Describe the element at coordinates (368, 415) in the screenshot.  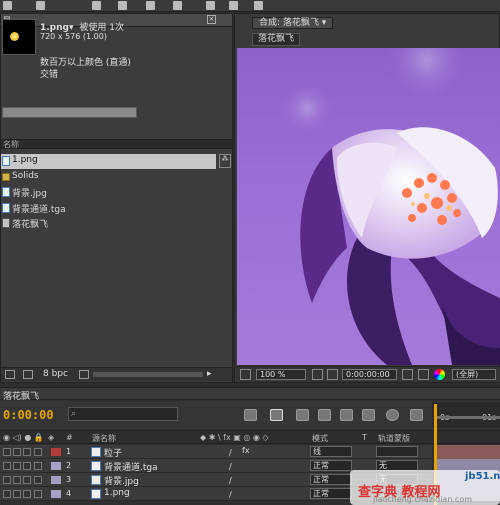
I see `motion-blur-icon` at that location.